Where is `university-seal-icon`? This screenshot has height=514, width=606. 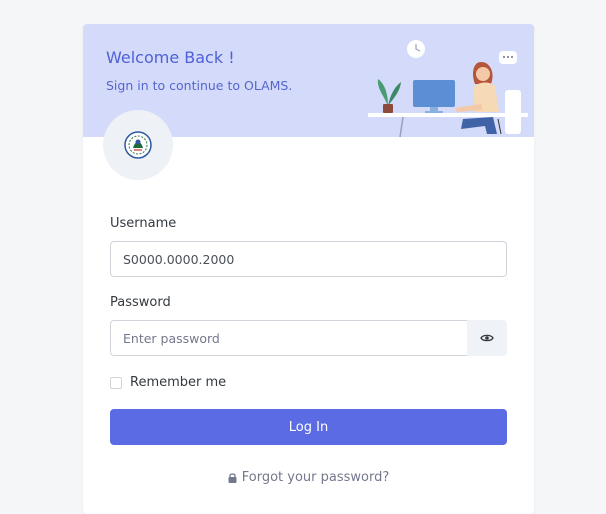 university-seal-icon is located at coordinates (138, 145).